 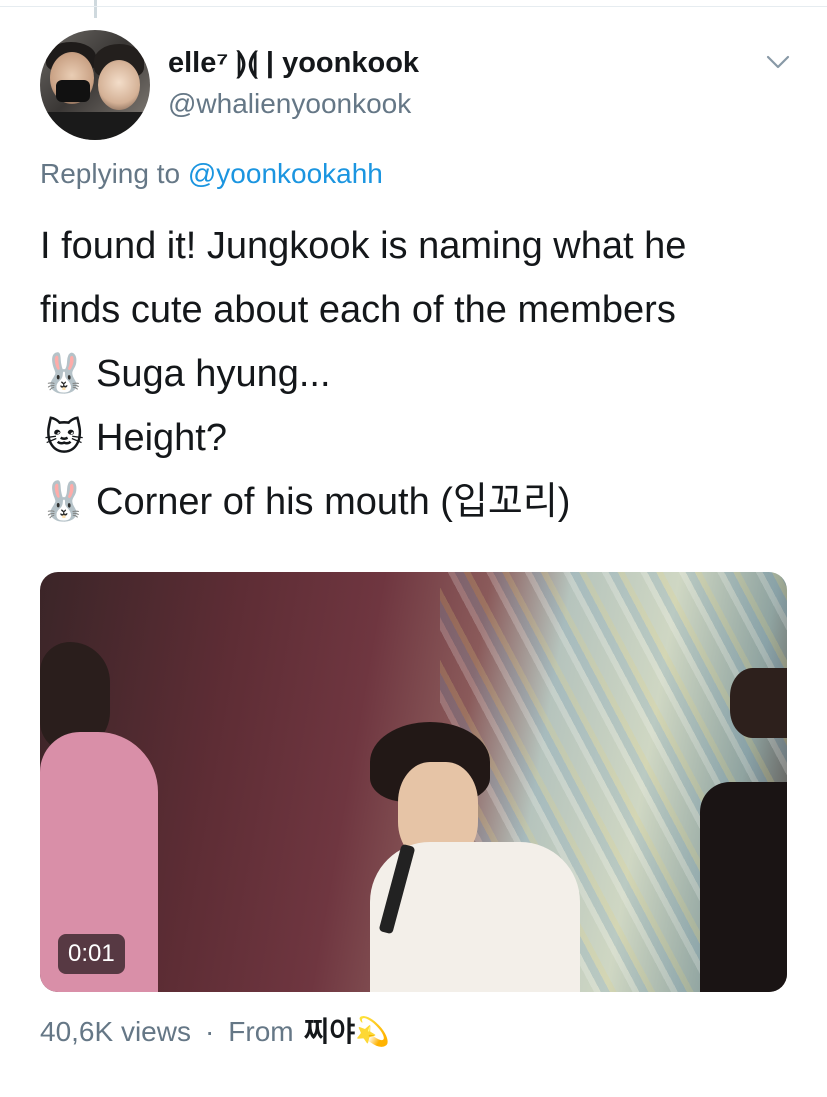 What do you see at coordinates (64, 438) in the screenshot?
I see `cat-face-icon: 🐱` at bounding box center [64, 438].